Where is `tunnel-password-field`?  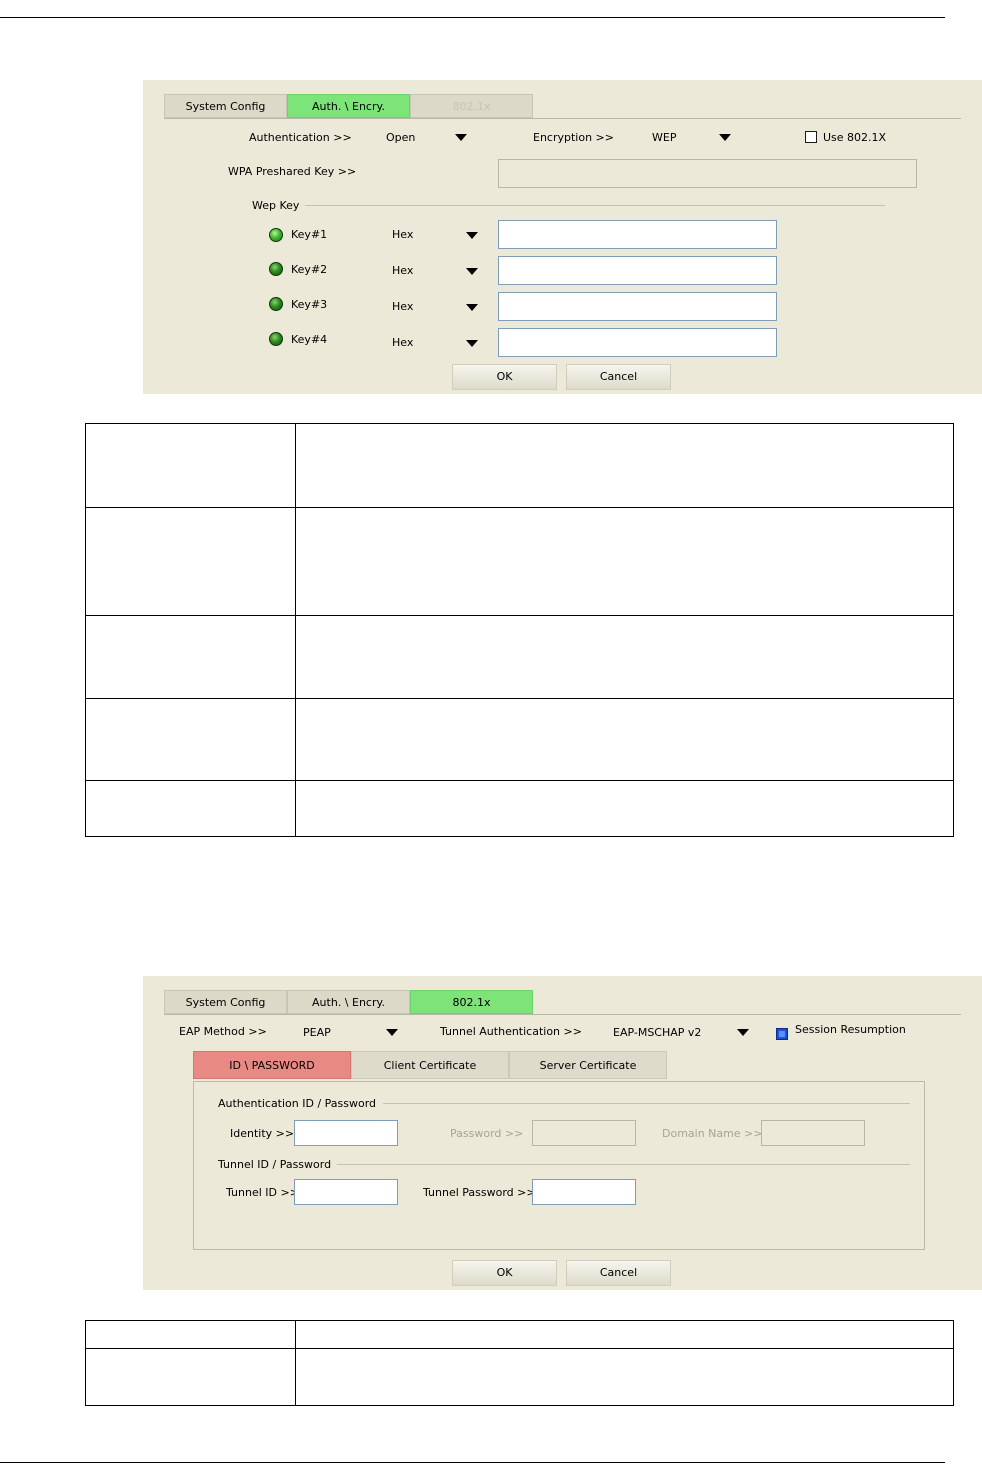 tunnel-password-field is located at coordinates (584, 1192).